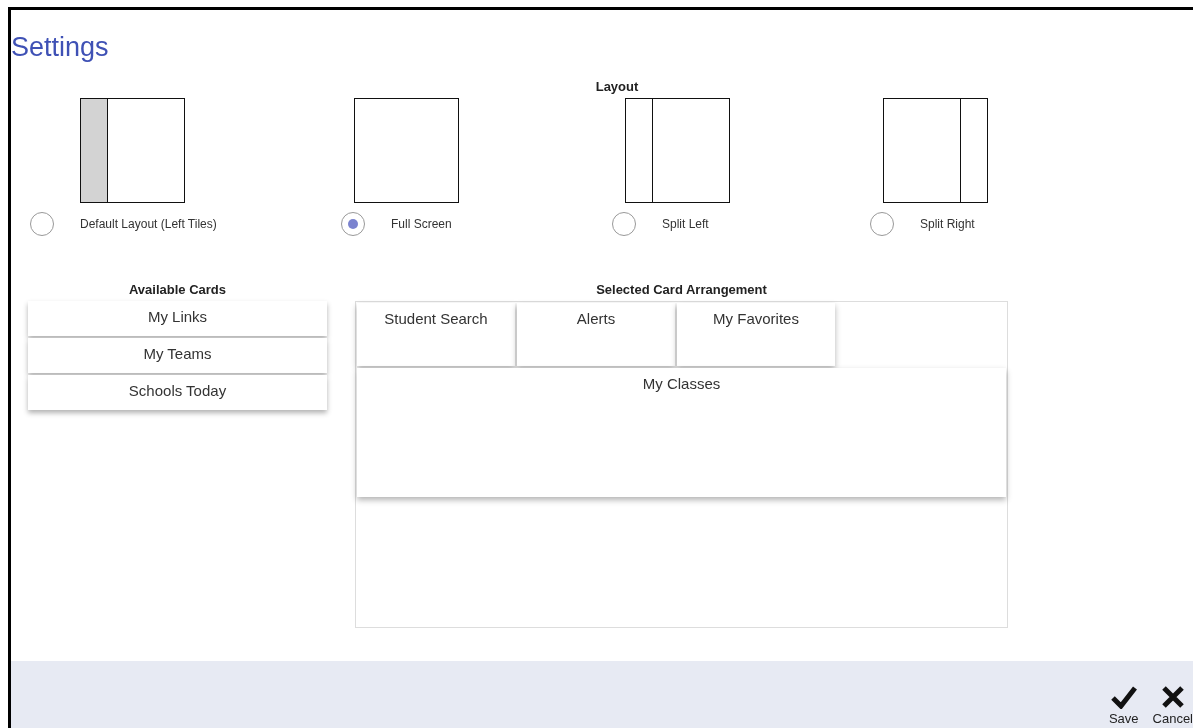  I want to click on card-tile: My Favorites, so click(756, 334).